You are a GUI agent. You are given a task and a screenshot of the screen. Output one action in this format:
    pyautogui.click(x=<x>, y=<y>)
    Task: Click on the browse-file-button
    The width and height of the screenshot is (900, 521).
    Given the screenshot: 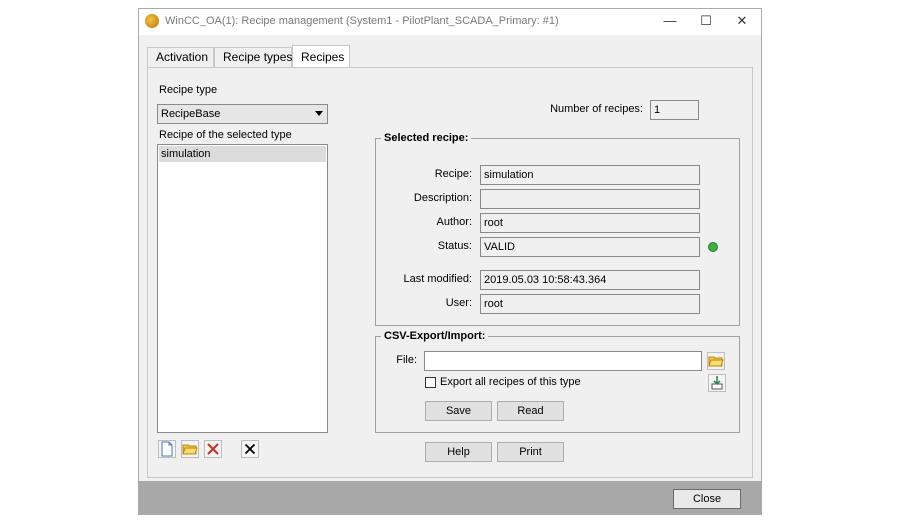 What is the action you would take?
    pyautogui.click(x=716, y=361)
    